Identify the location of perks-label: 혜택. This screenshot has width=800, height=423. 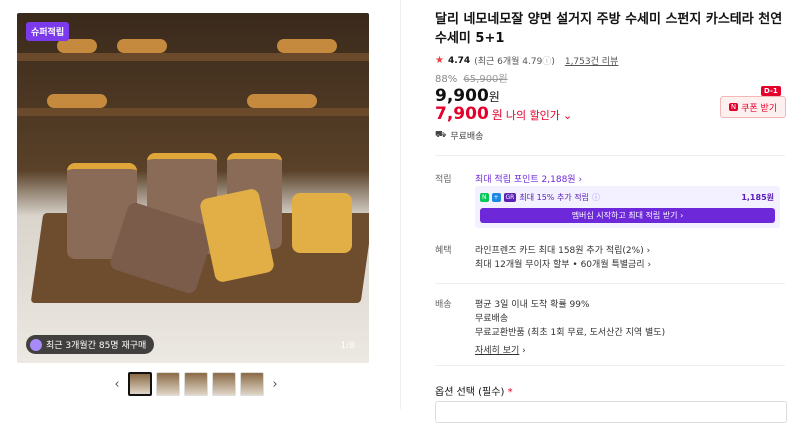
(443, 251).